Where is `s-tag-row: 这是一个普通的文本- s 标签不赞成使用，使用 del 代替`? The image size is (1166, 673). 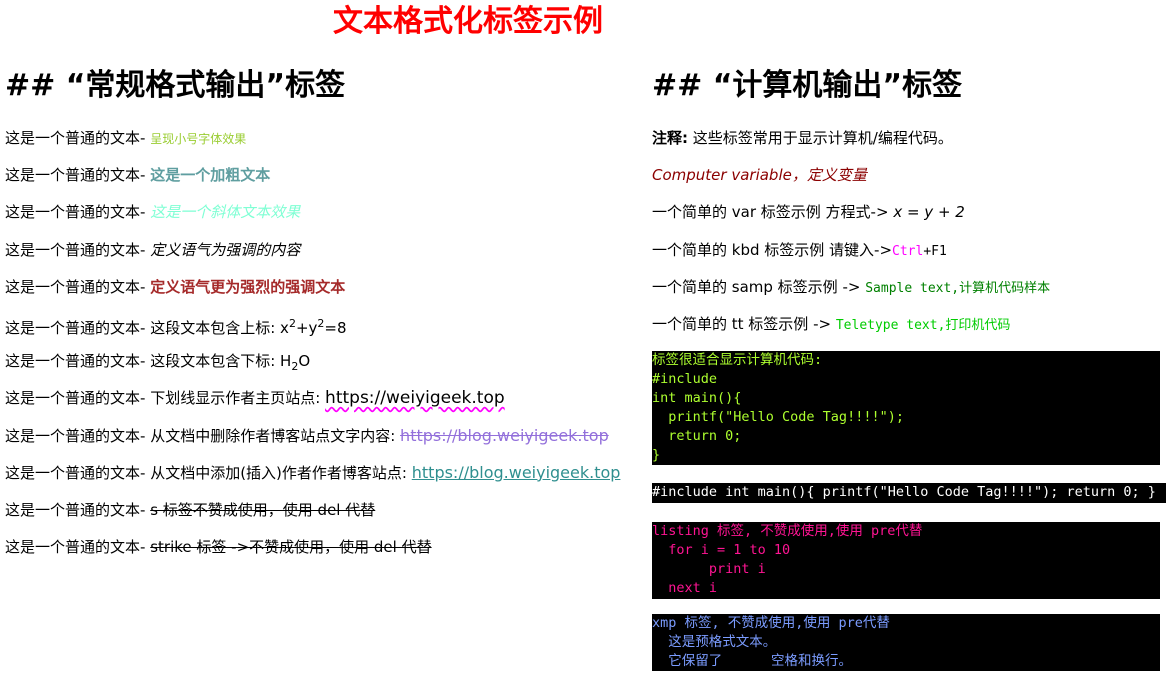 s-tag-row: 这是一个普通的文本- s 标签不赞成使用，使用 del 代替 is located at coordinates (325, 516).